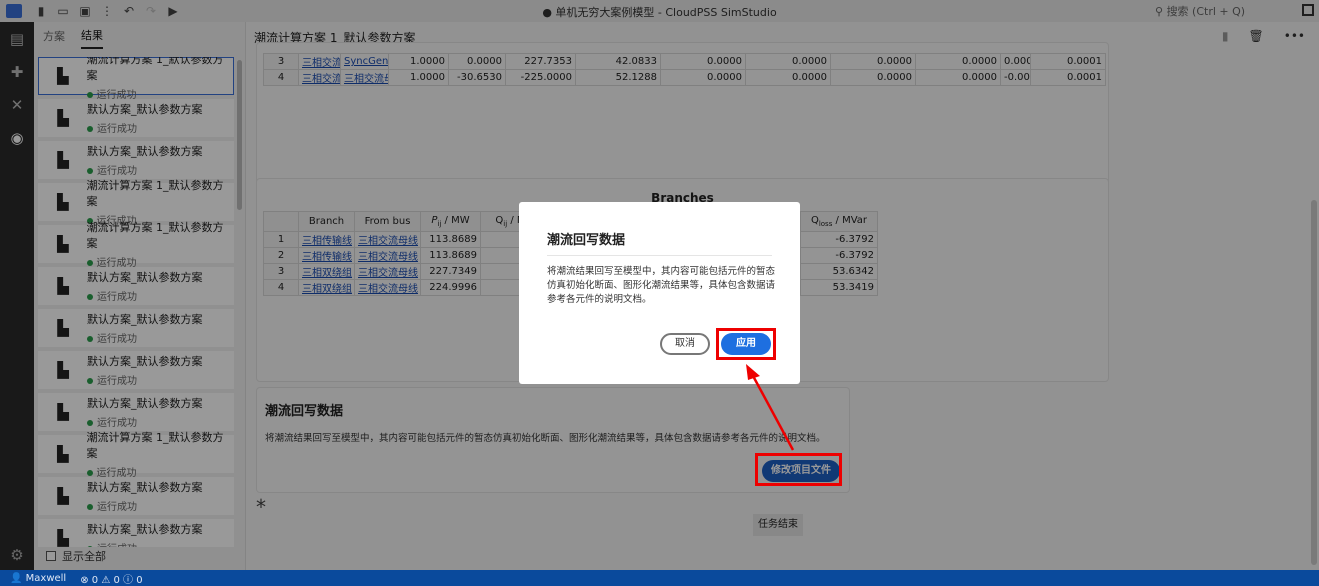  Describe the element at coordinates (659, 255) in the screenshot. I see `divider` at that location.